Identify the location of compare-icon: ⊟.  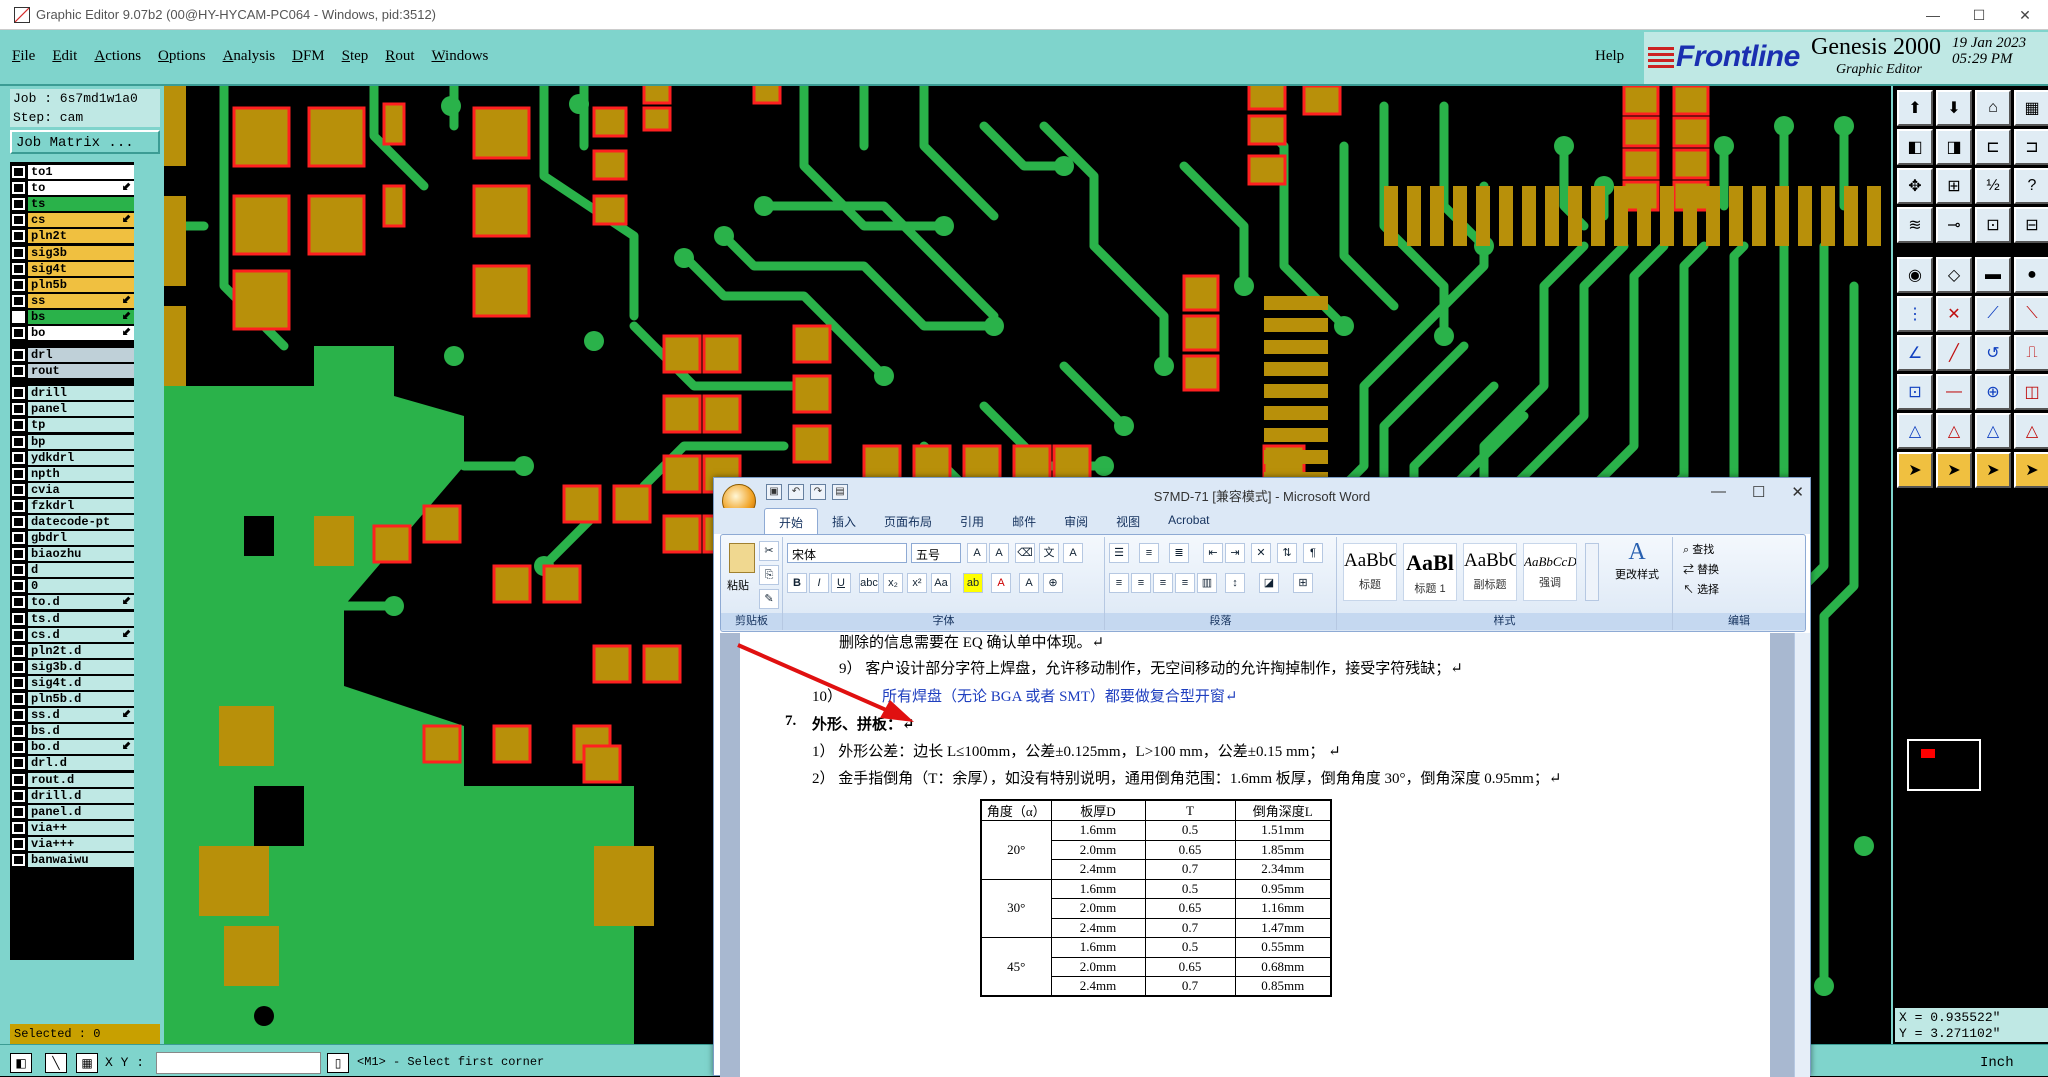
(2031, 225).